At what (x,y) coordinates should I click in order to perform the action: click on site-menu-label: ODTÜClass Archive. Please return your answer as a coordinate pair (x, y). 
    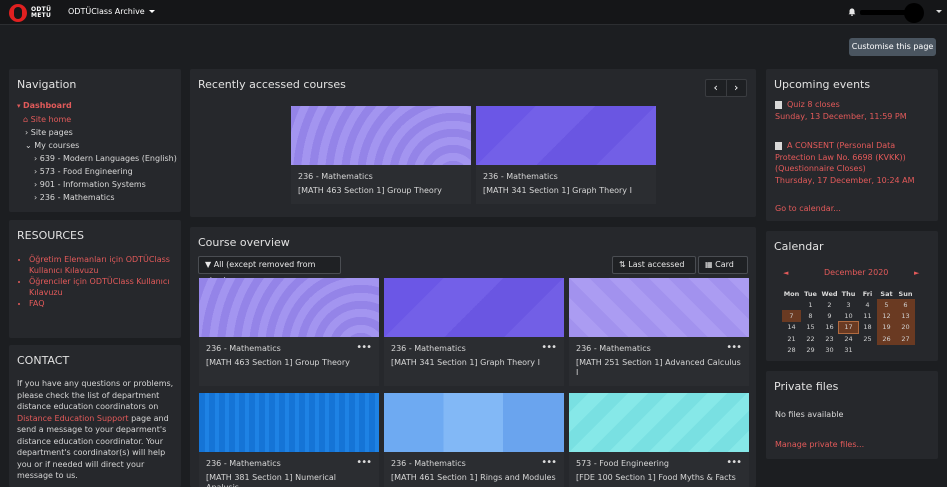
    Looking at the image, I should click on (106, 11).